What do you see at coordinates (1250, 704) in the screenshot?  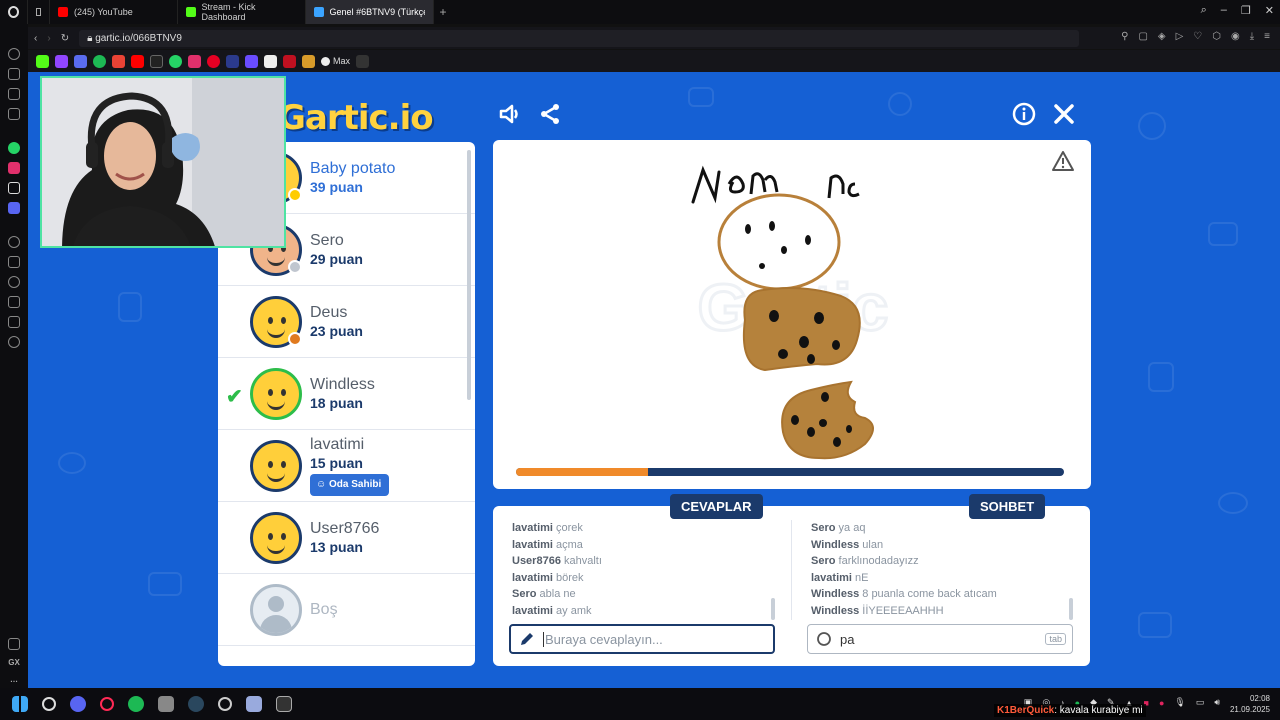 I see `clock: 02:08 21.09.2025` at bounding box center [1250, 704].